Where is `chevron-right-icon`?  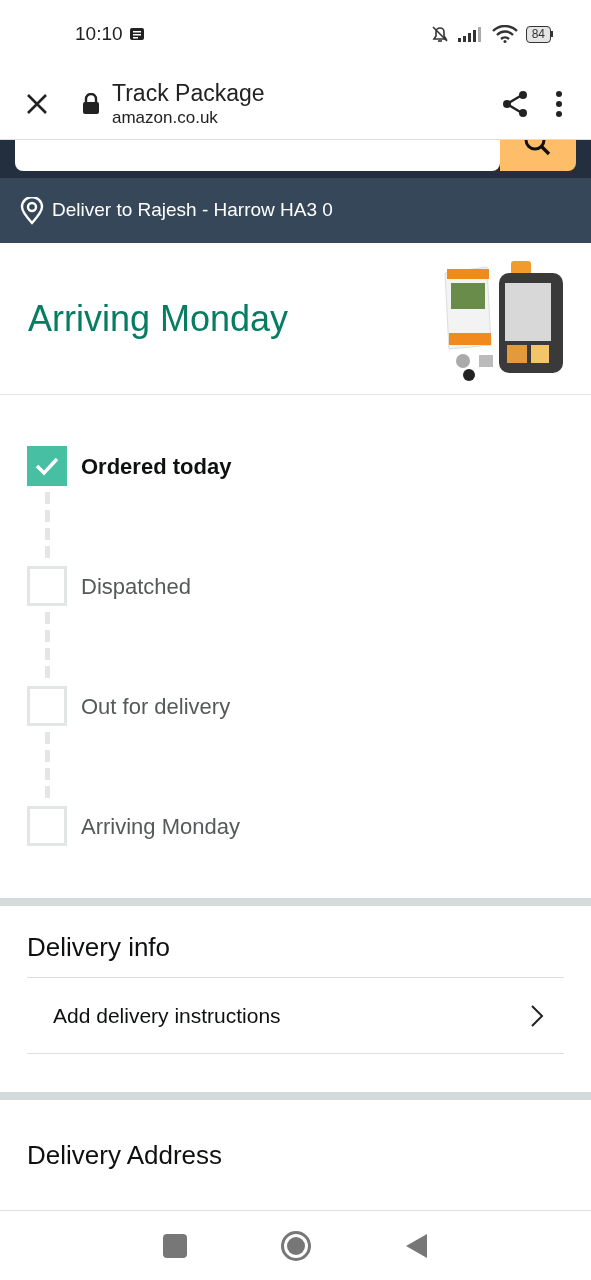
chevron-right-icon is located at coordinates (537, 1015).